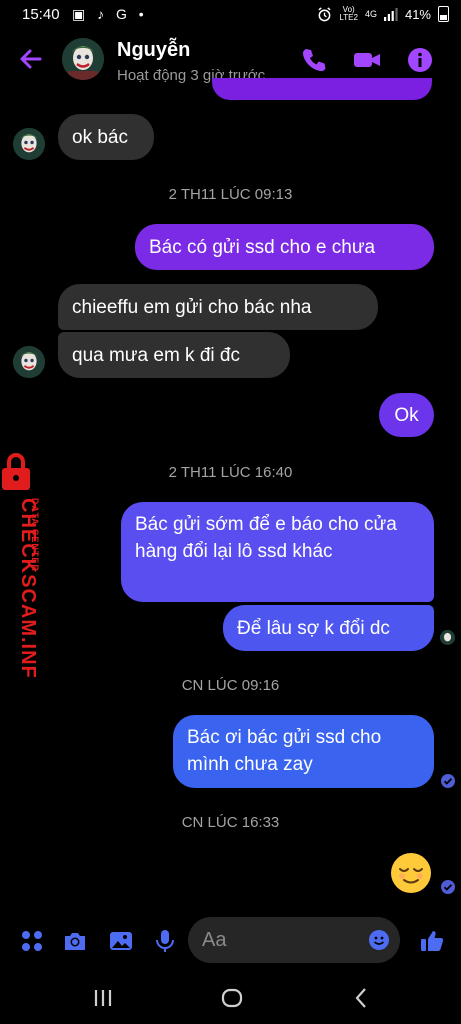 The height and width of the screenshot is (1024, 461). Describe the element at coordinates (214, 940) in the screenshot. I see `input-placeholder: Aa` at that location.